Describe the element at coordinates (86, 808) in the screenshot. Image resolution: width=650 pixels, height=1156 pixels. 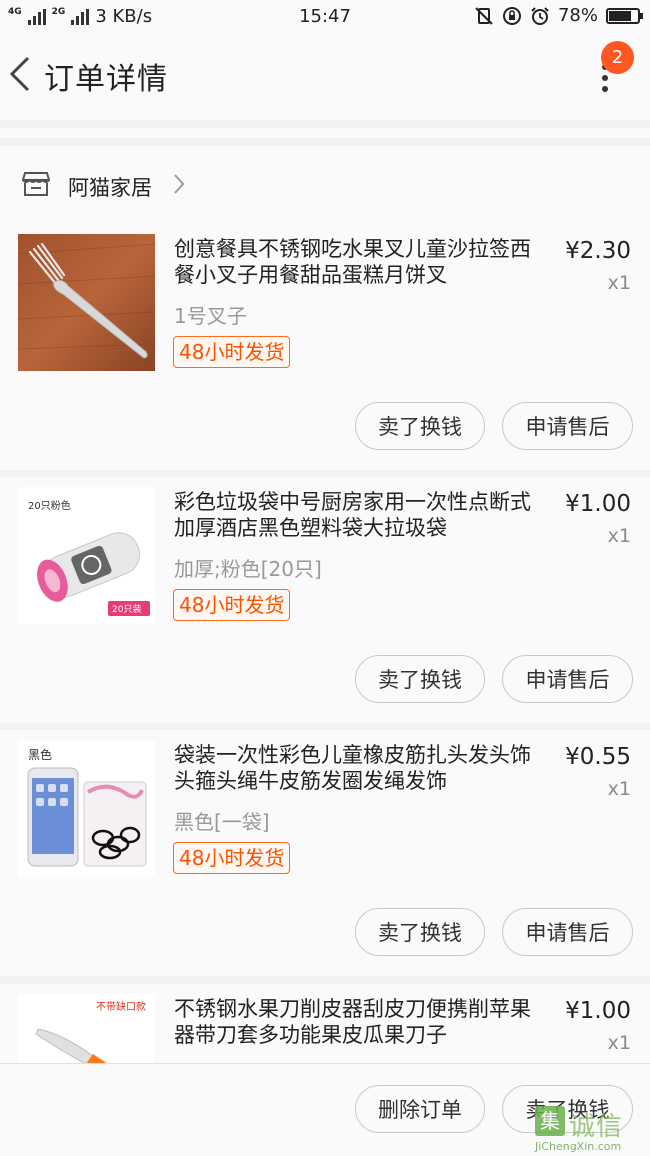
I see `product-image-hair-ties: 黑色` at that location.